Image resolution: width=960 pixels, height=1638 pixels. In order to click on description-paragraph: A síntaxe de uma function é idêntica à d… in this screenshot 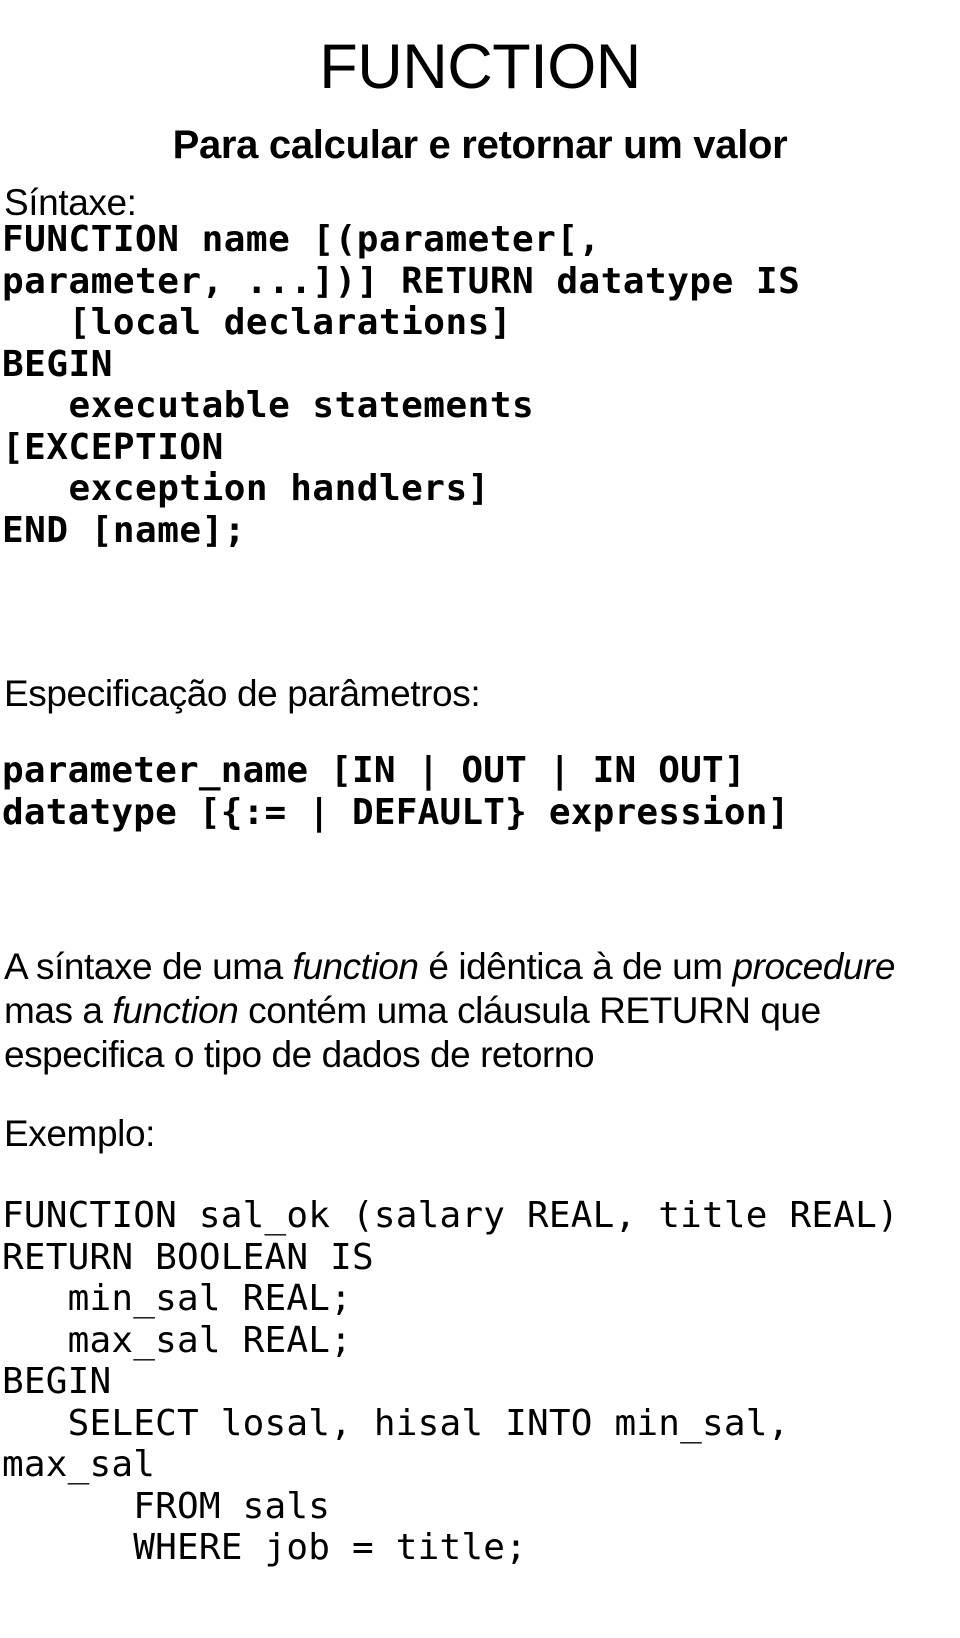, I will do `click(480, 1011)`.